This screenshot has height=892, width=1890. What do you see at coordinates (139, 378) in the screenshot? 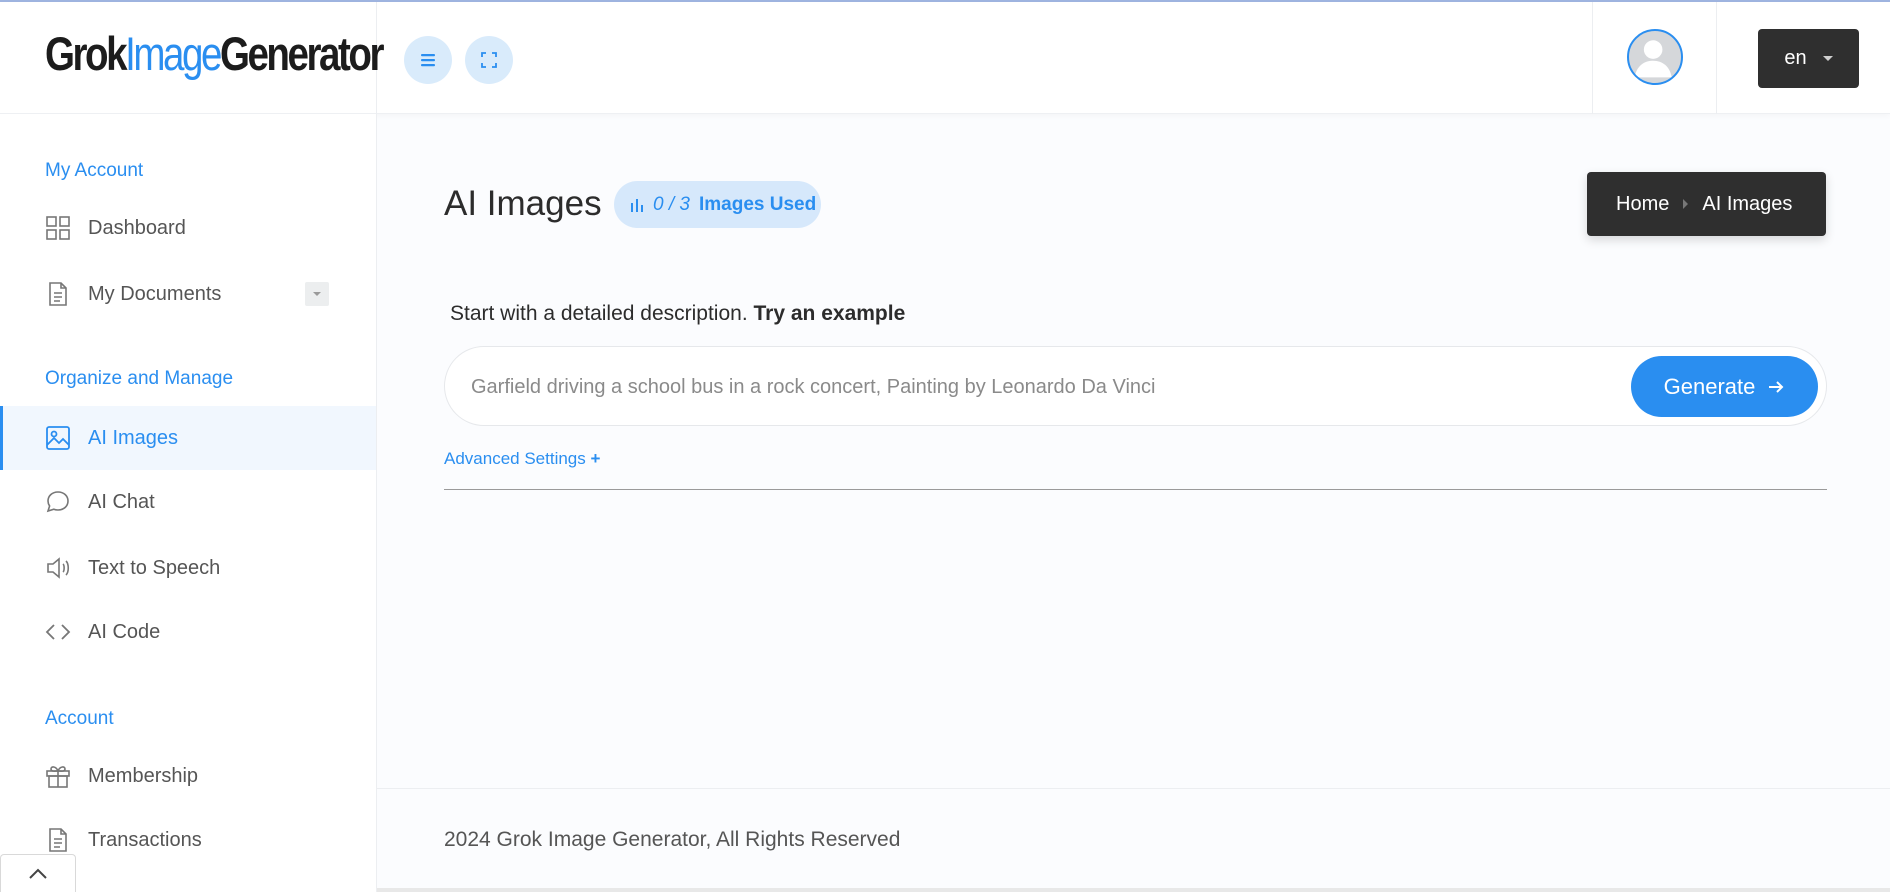
I see `section-organize: Organize and Manage` at bounding box center [139, 378].